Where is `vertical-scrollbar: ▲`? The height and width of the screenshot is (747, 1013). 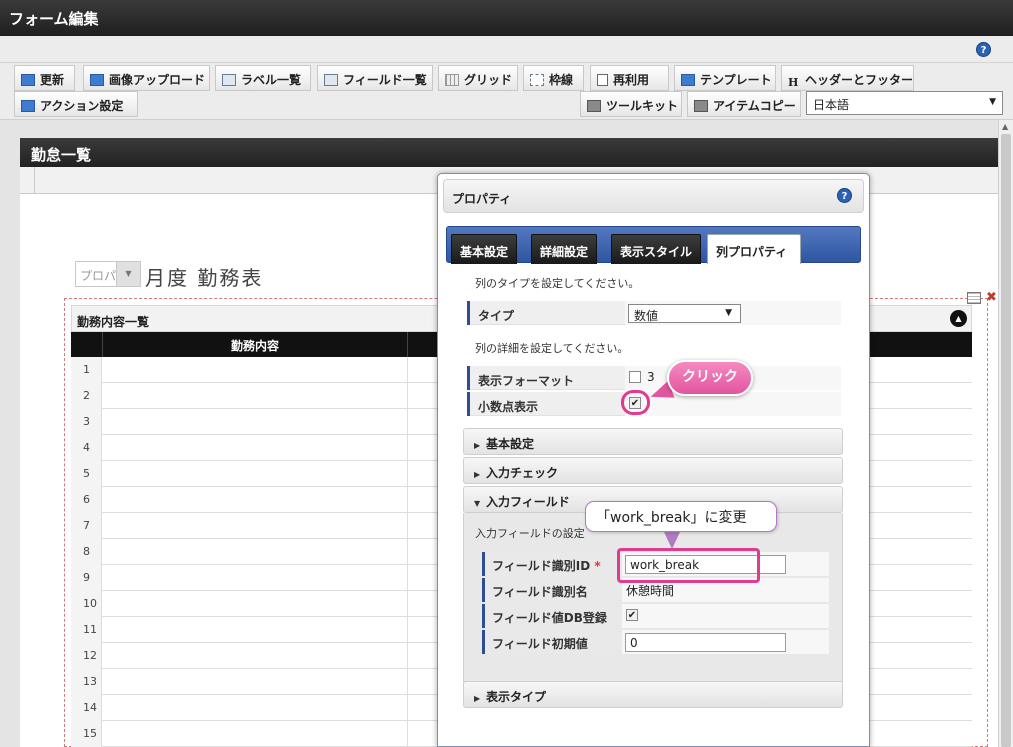 vertical-scrollbar: ▲ is located at coordinates (1005, 433).